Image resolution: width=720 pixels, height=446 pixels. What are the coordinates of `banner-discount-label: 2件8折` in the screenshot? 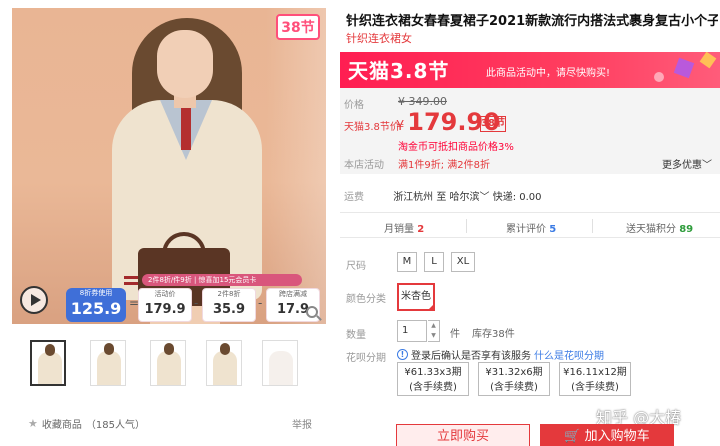 It's located at (229, 294).